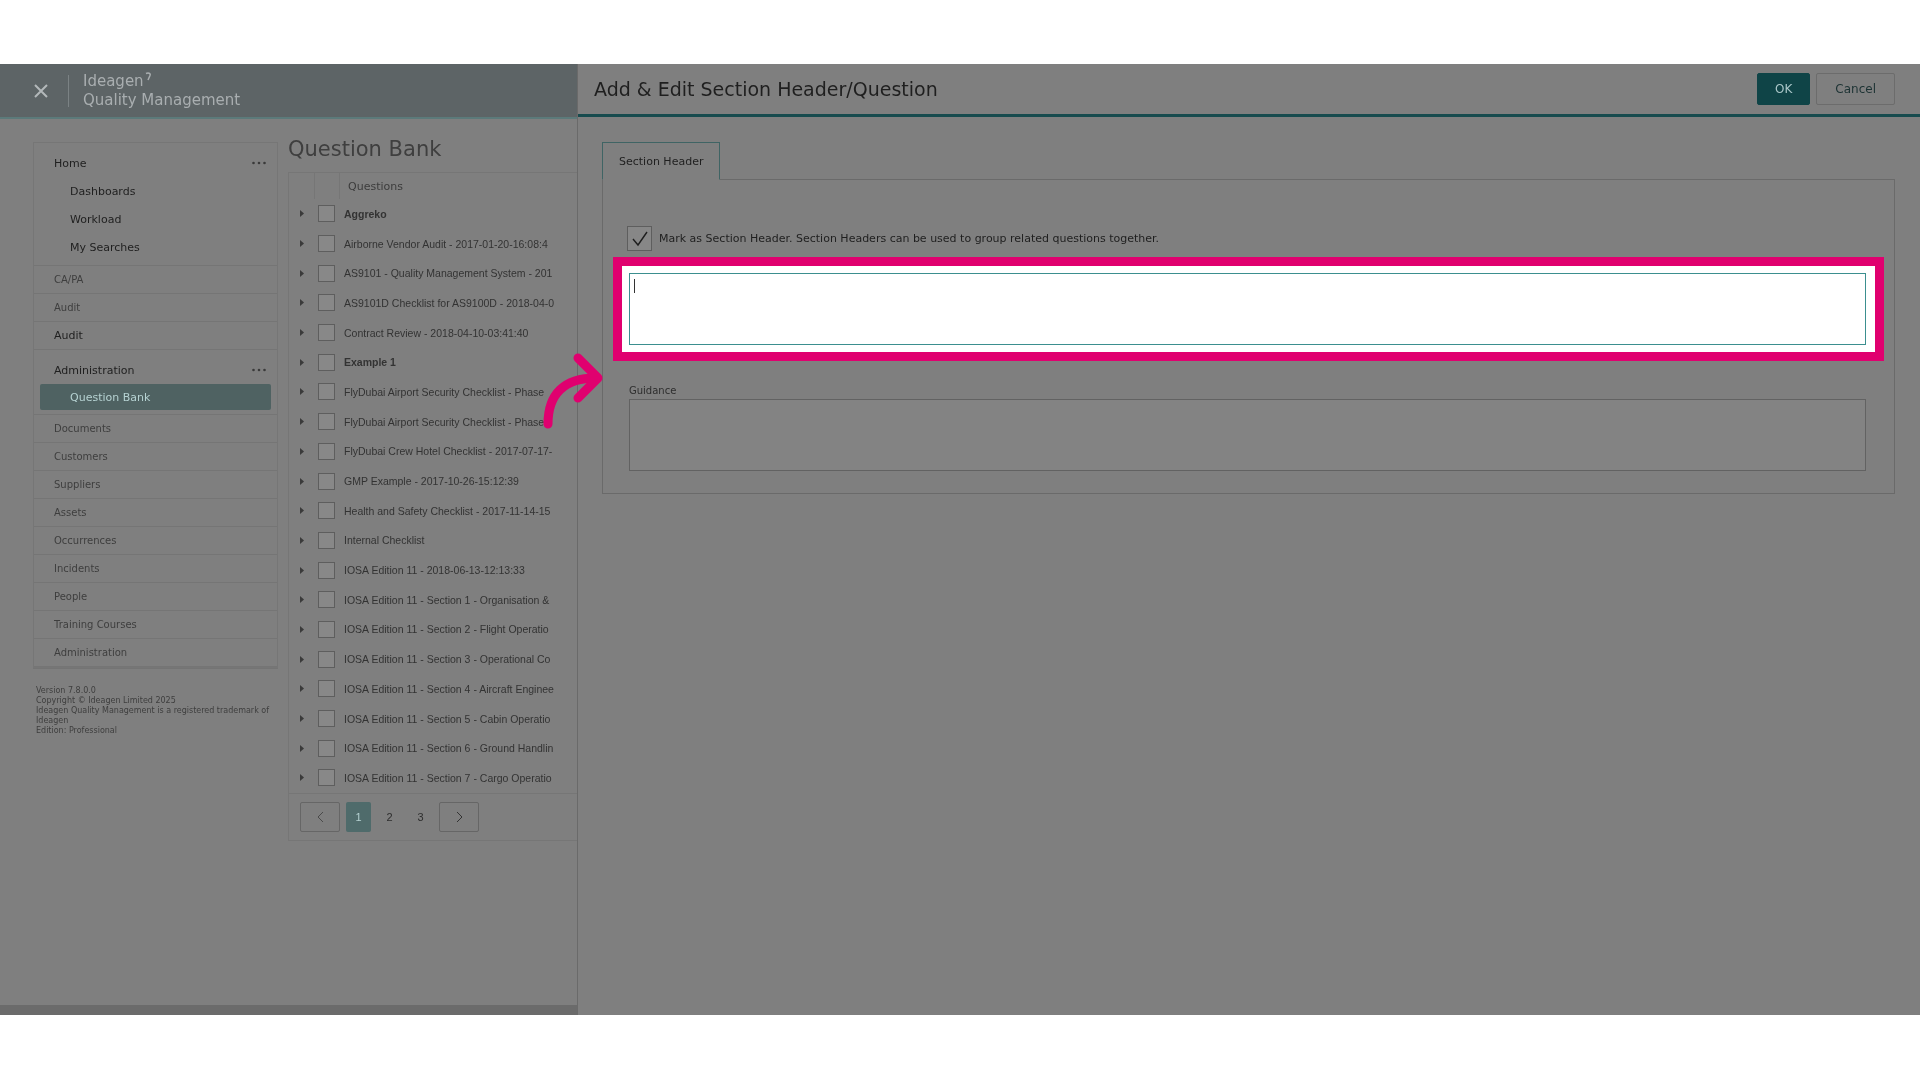 The height and width of the screenshot is (1080, 1920). I want to click on question-name: IOSA Edition 11 - Section 6 - Ground Handlin, so click(449, 748).